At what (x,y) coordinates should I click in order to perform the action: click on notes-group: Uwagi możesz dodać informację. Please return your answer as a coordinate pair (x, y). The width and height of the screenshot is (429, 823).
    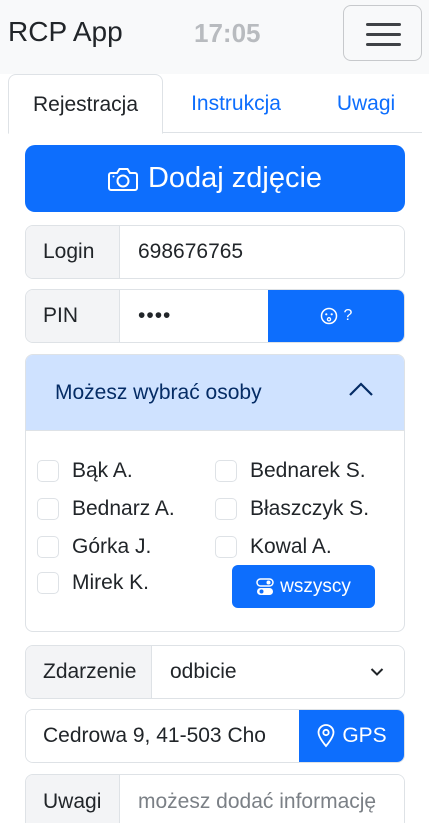
    Looking at the image, I should click on (215, 798).